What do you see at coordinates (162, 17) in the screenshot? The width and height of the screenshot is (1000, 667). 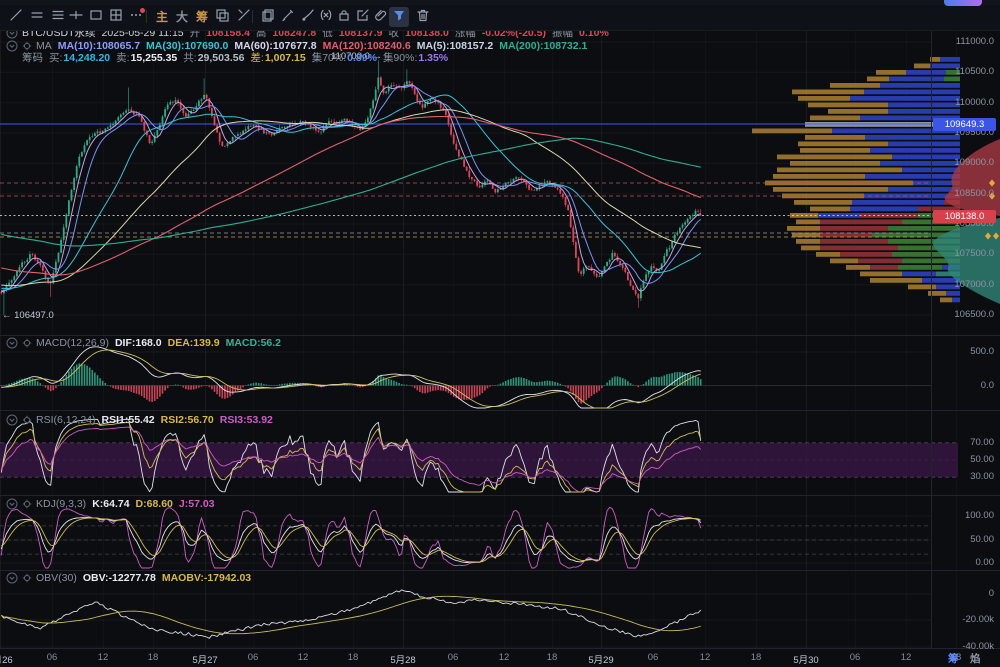 I see `main-chart-button: 主` at bounding box center [162, 17].